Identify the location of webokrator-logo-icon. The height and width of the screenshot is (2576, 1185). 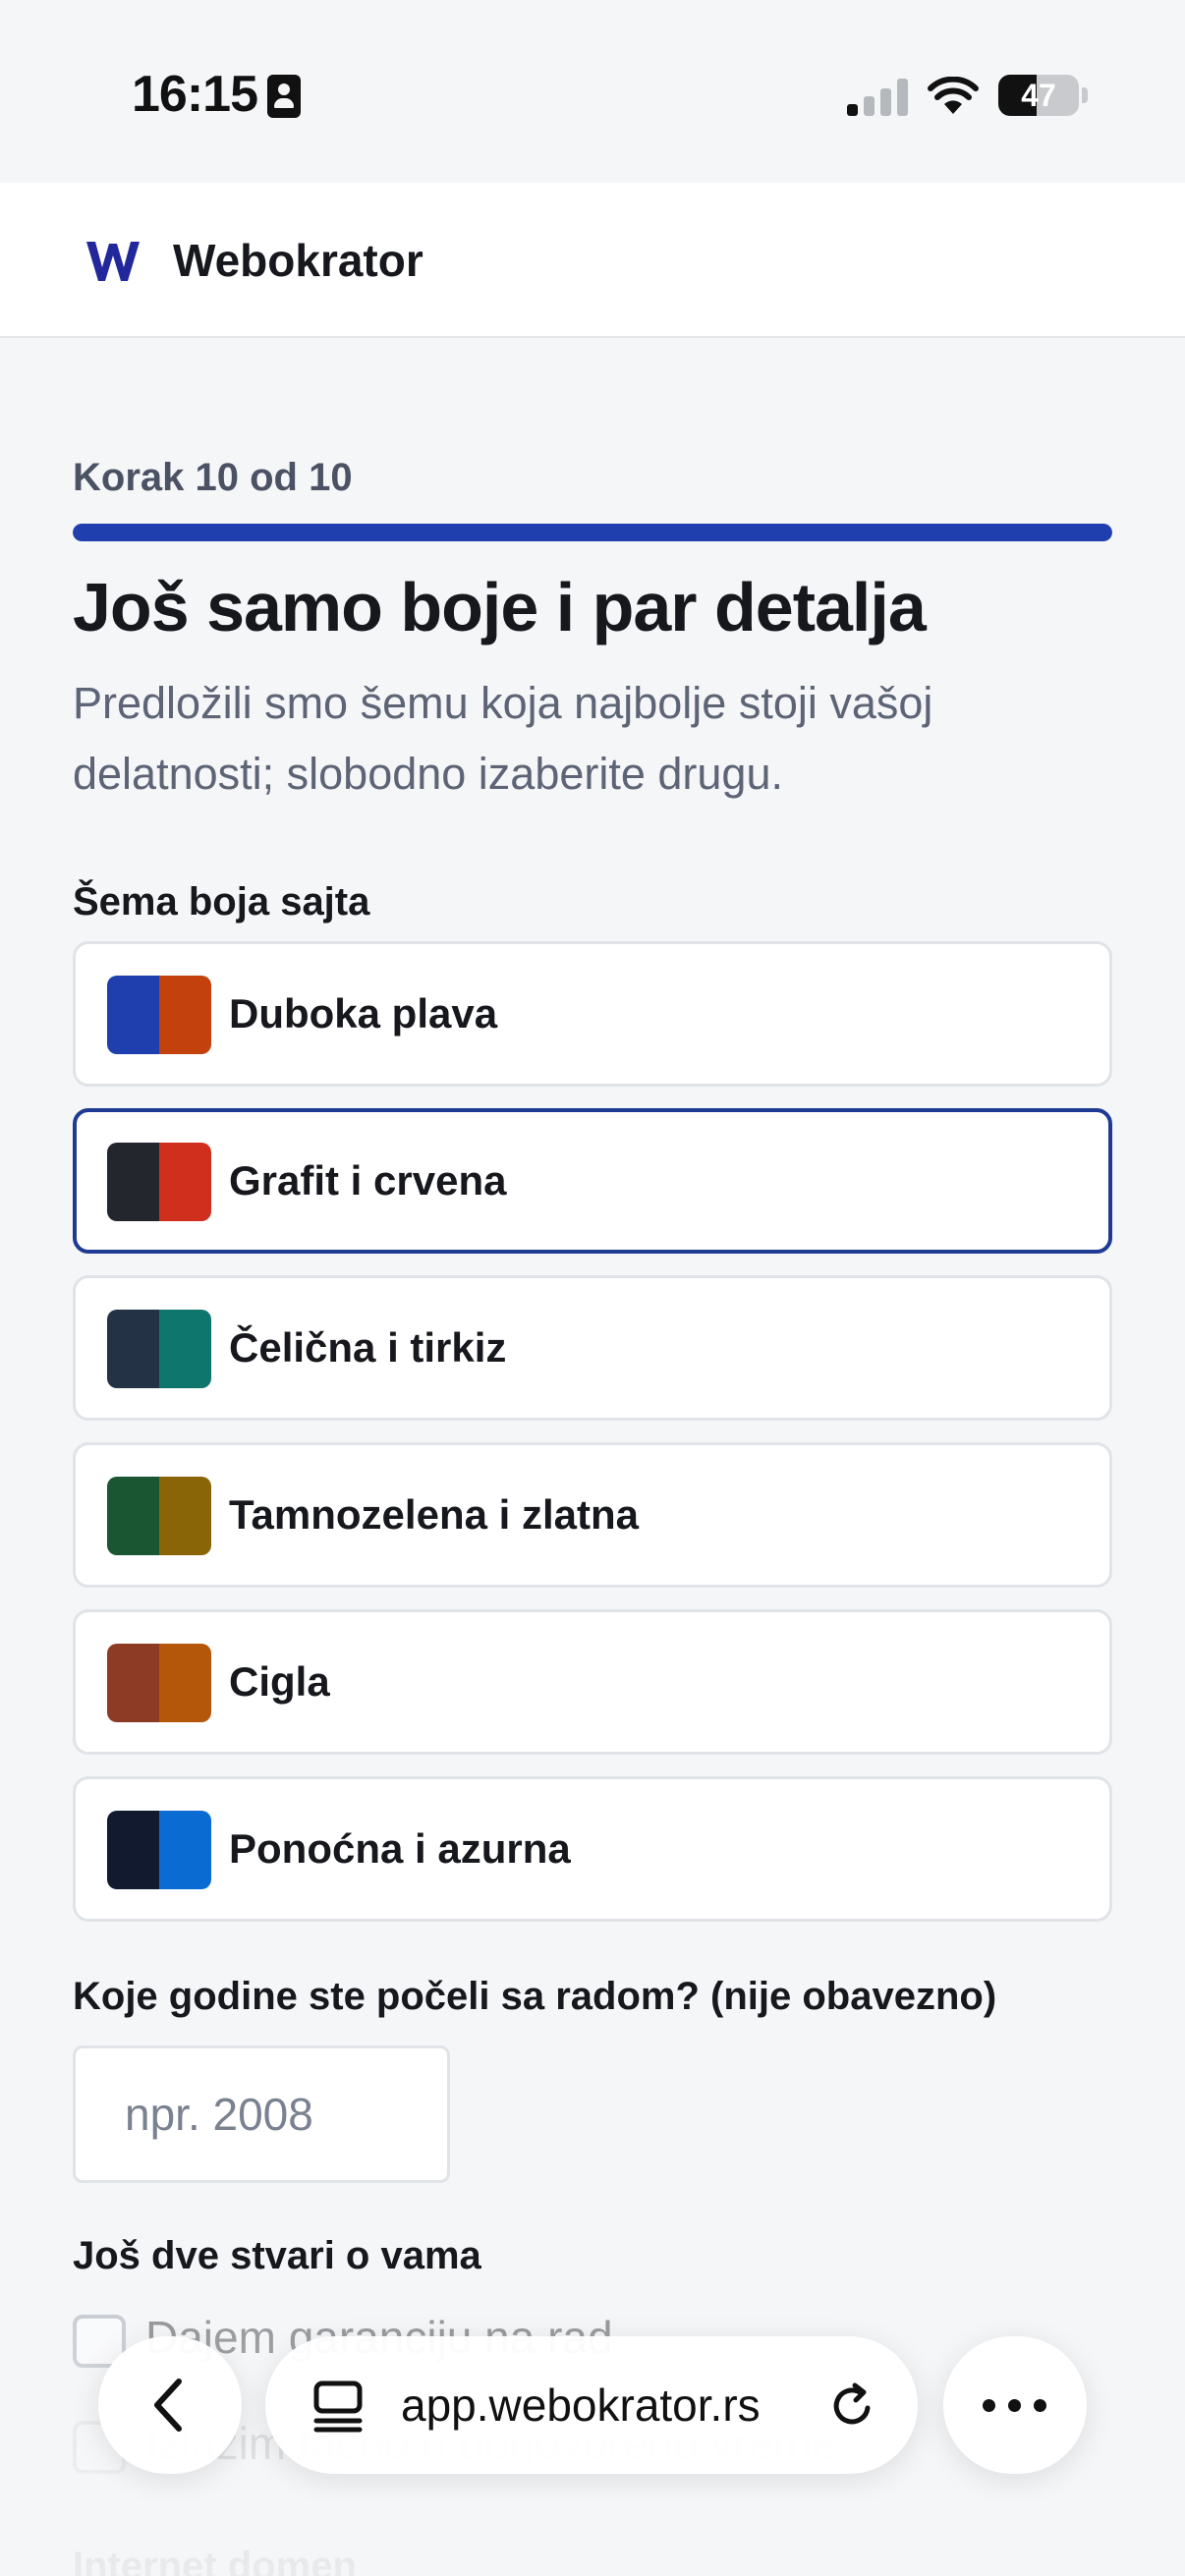
(113, 261).